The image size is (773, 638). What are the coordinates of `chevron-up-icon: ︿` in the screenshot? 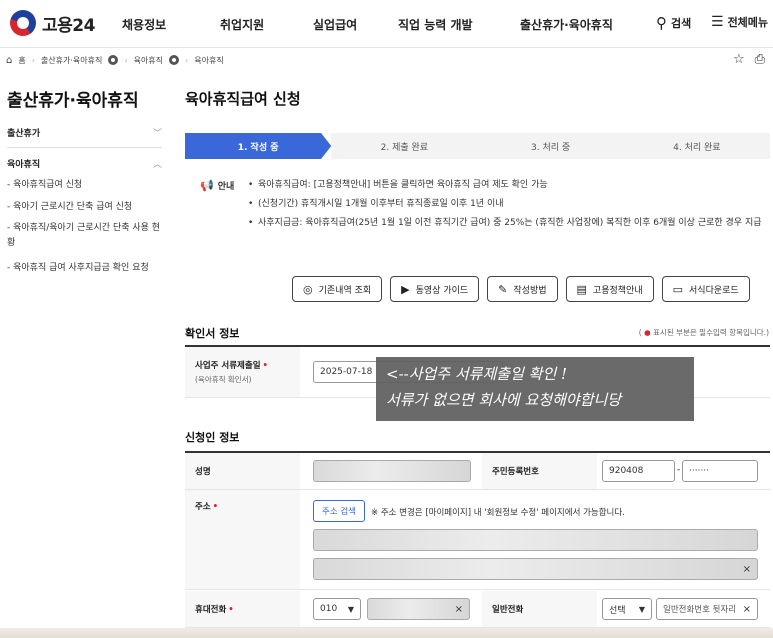 It's located at (157, 165).